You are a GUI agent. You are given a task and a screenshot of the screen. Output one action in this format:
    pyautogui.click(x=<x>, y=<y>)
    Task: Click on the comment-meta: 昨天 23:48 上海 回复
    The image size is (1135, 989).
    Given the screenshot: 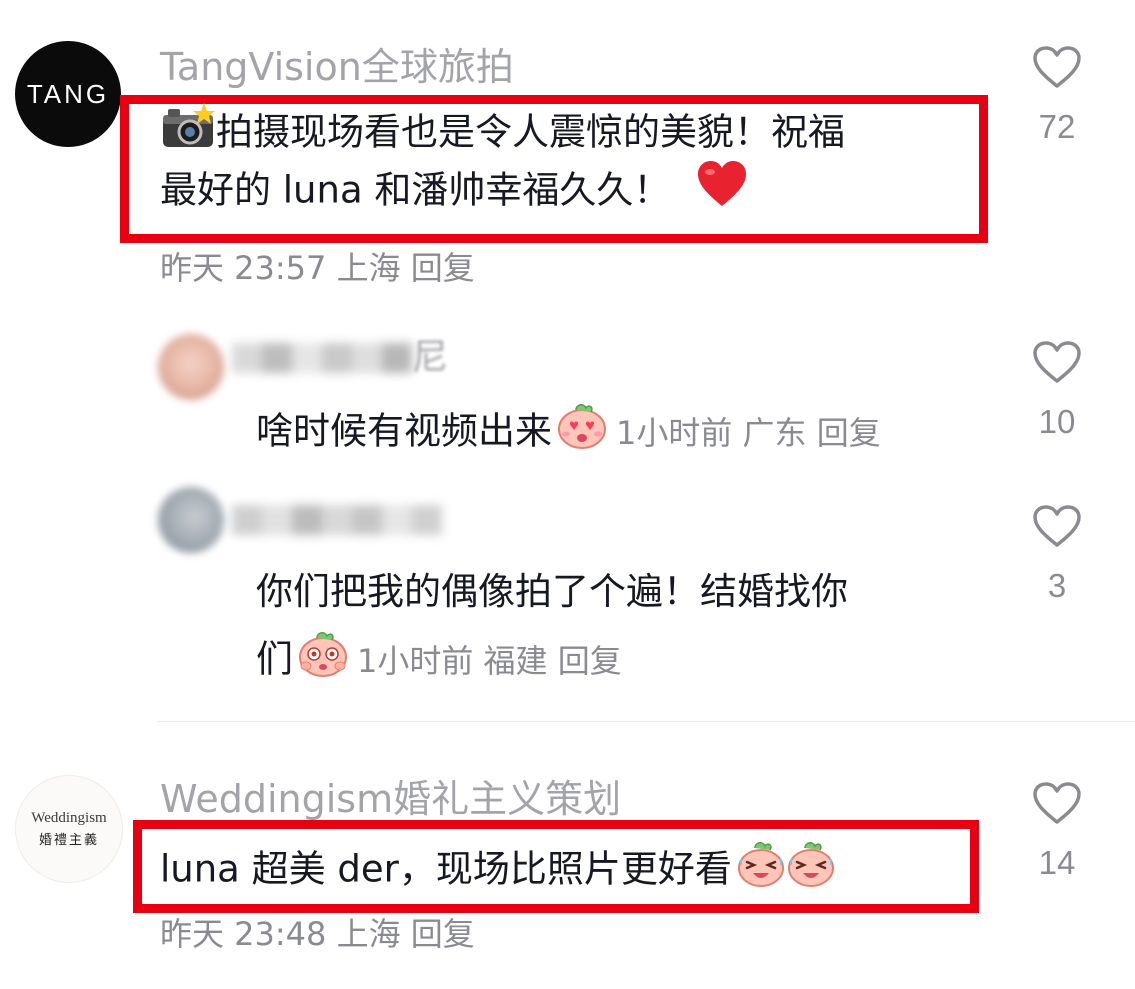 What is the action you would take?
    pyautogui.click(x=317, y=934)
    